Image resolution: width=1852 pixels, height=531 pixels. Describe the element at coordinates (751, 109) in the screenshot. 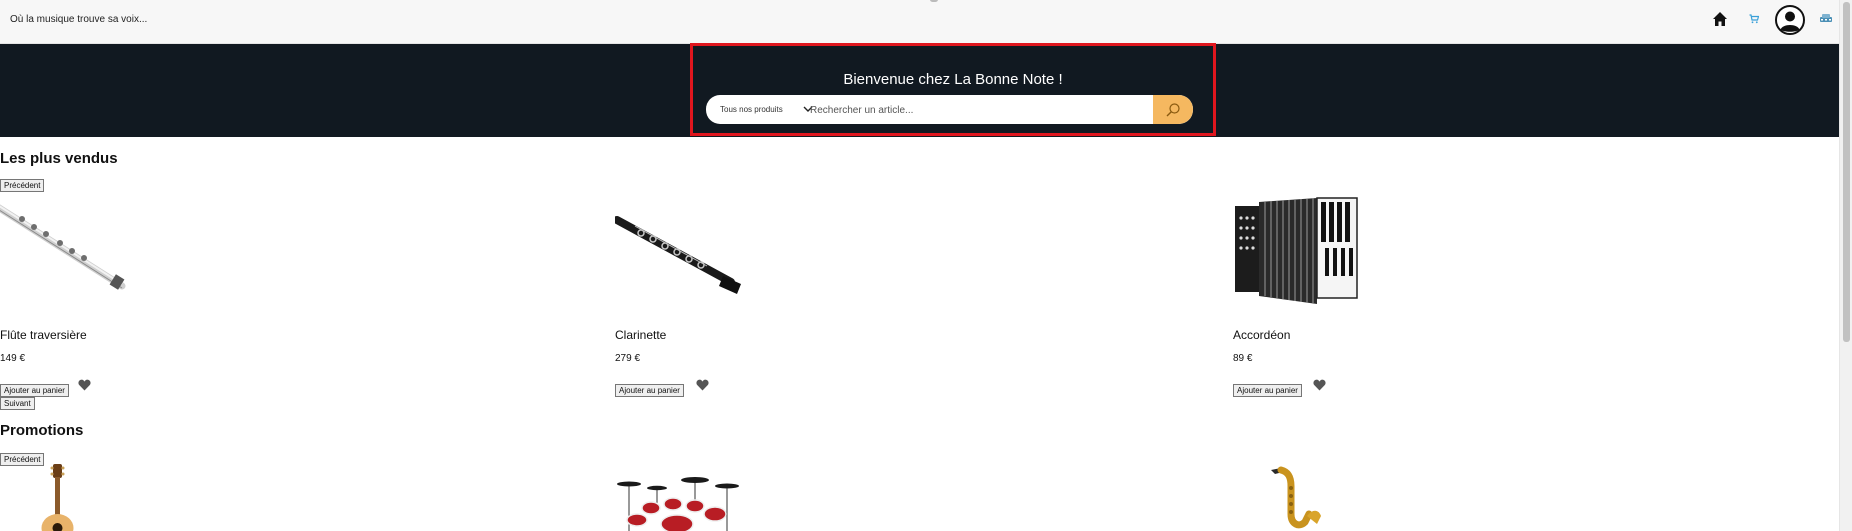

I see `search-category-select: Tous nos produits` at that location.